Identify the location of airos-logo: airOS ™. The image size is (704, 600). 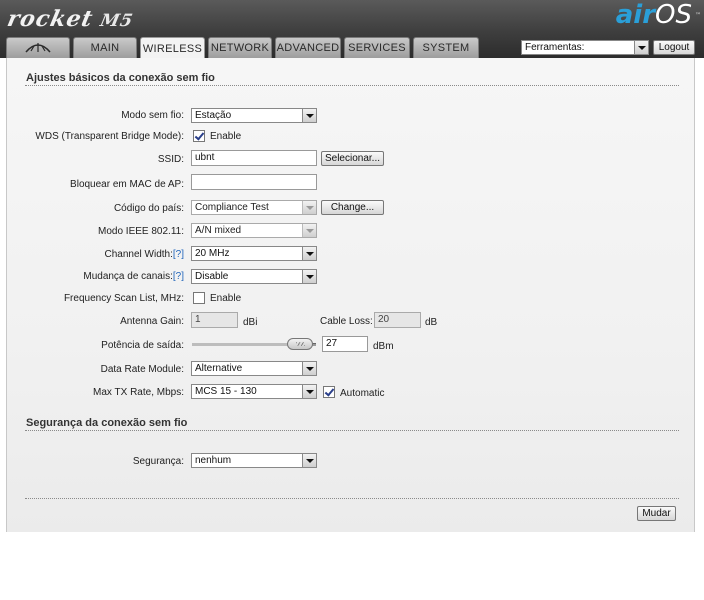
(658, 15).